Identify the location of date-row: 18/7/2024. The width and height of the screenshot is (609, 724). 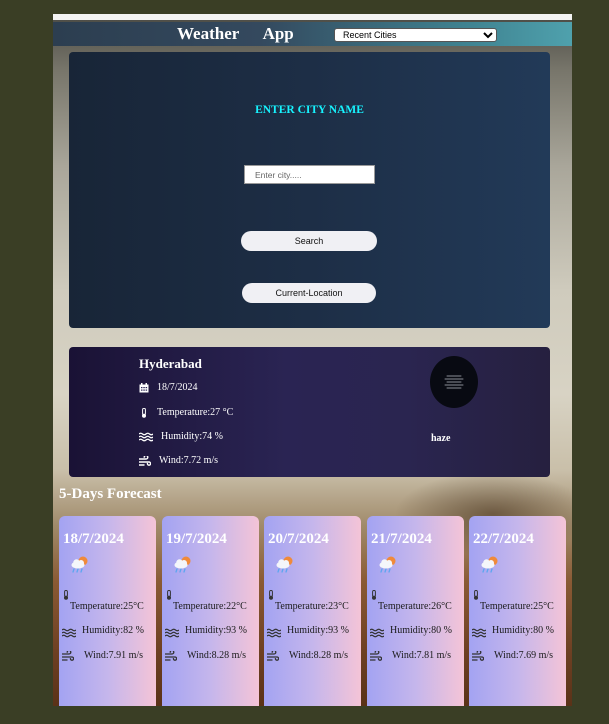
(168, 387).